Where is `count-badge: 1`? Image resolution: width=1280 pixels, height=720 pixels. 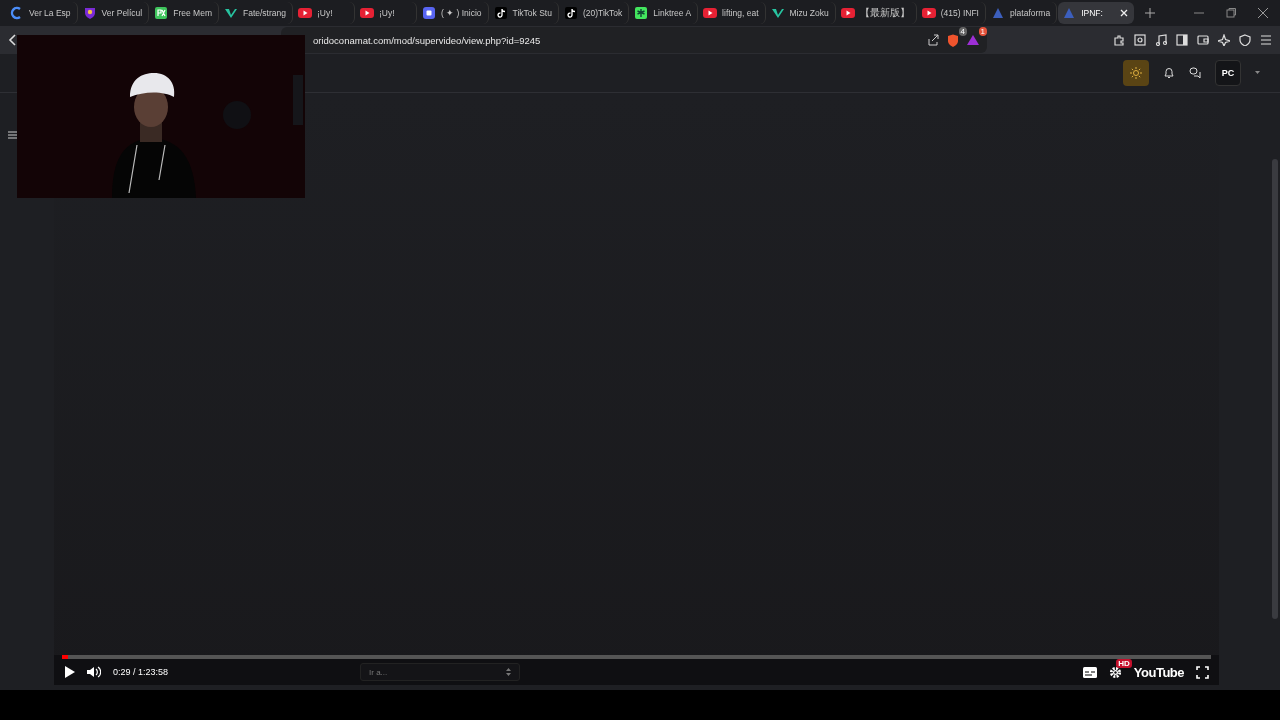
count-badge: 1 is located at coordinates (982, 31).